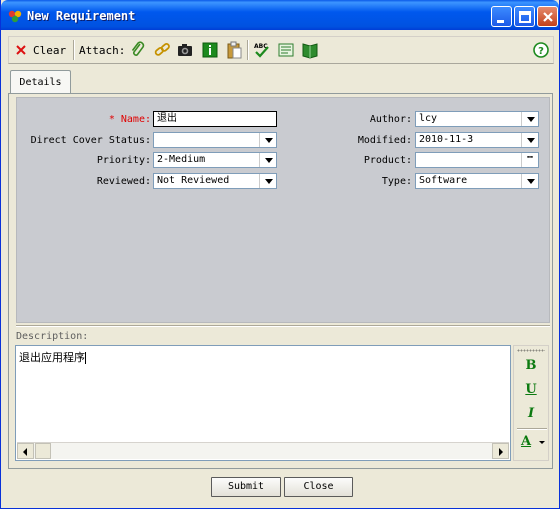 The width and height of the screenshot is (560, 509). Describe the element at coordinates (193, 180) in the screenshot. I see `reviewed-value: Not Reviewed` at that location.